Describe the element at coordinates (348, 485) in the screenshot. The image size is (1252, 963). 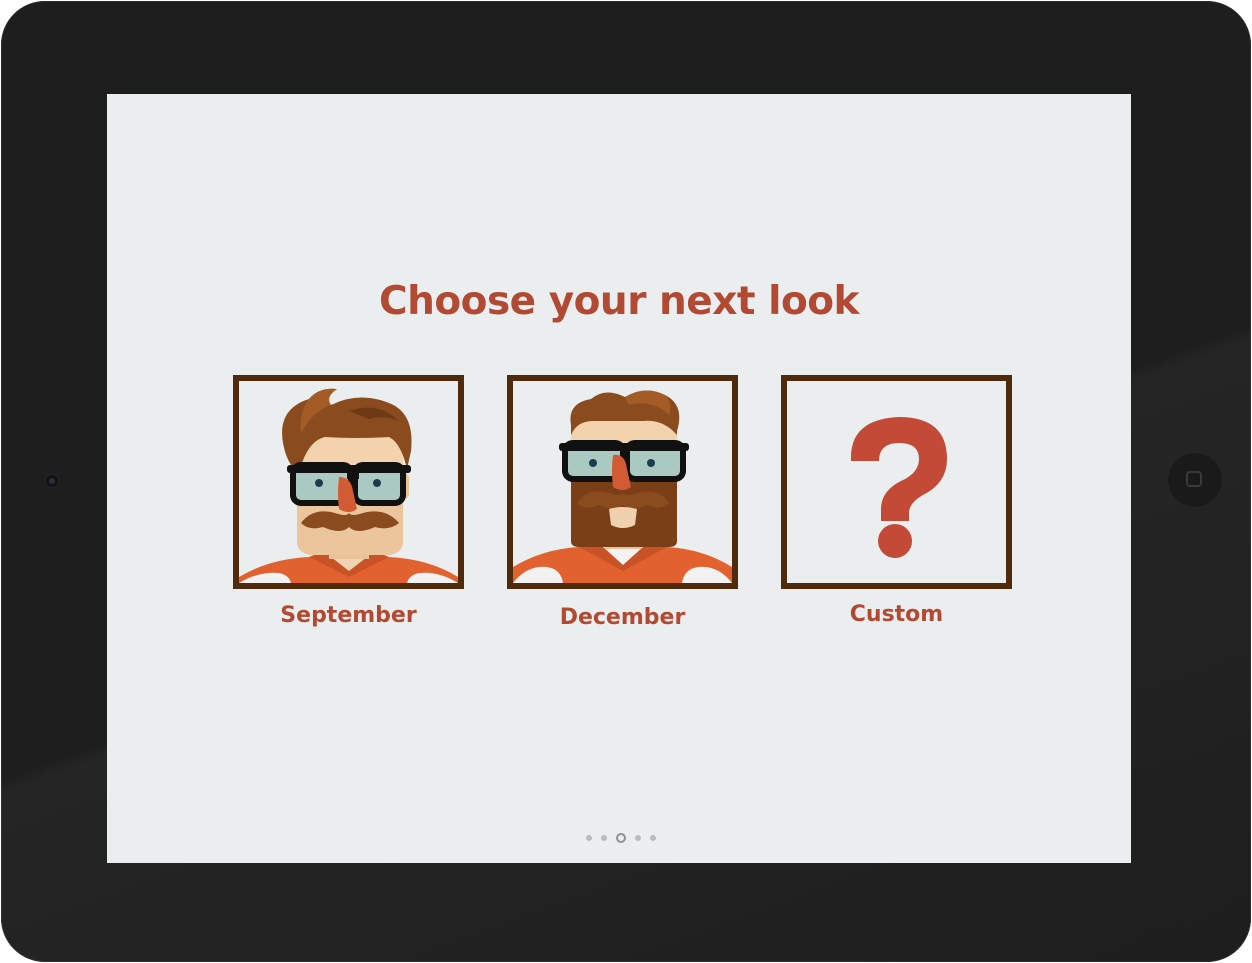
I see `hipster-avatar-glasses-mustache-icon` at that location.